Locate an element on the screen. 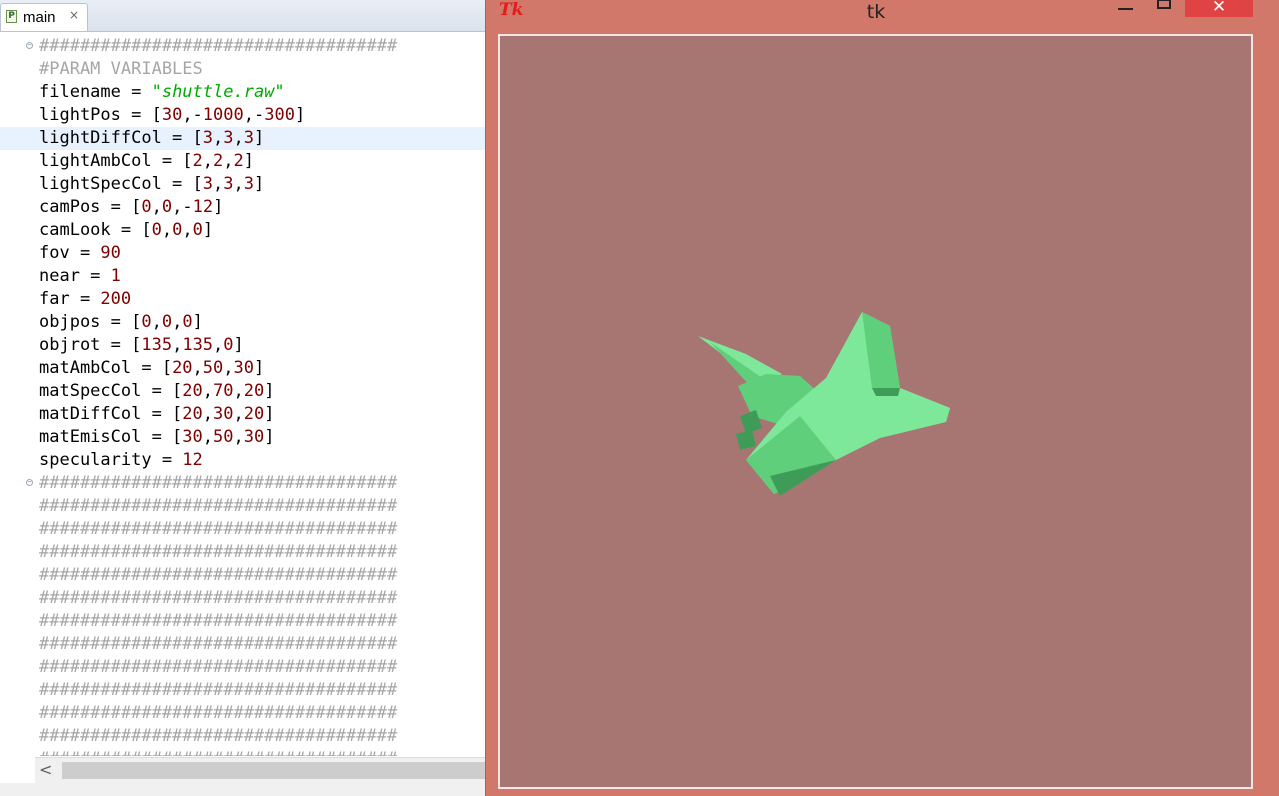  token-plain: near = is located at coordinates (75, 276).